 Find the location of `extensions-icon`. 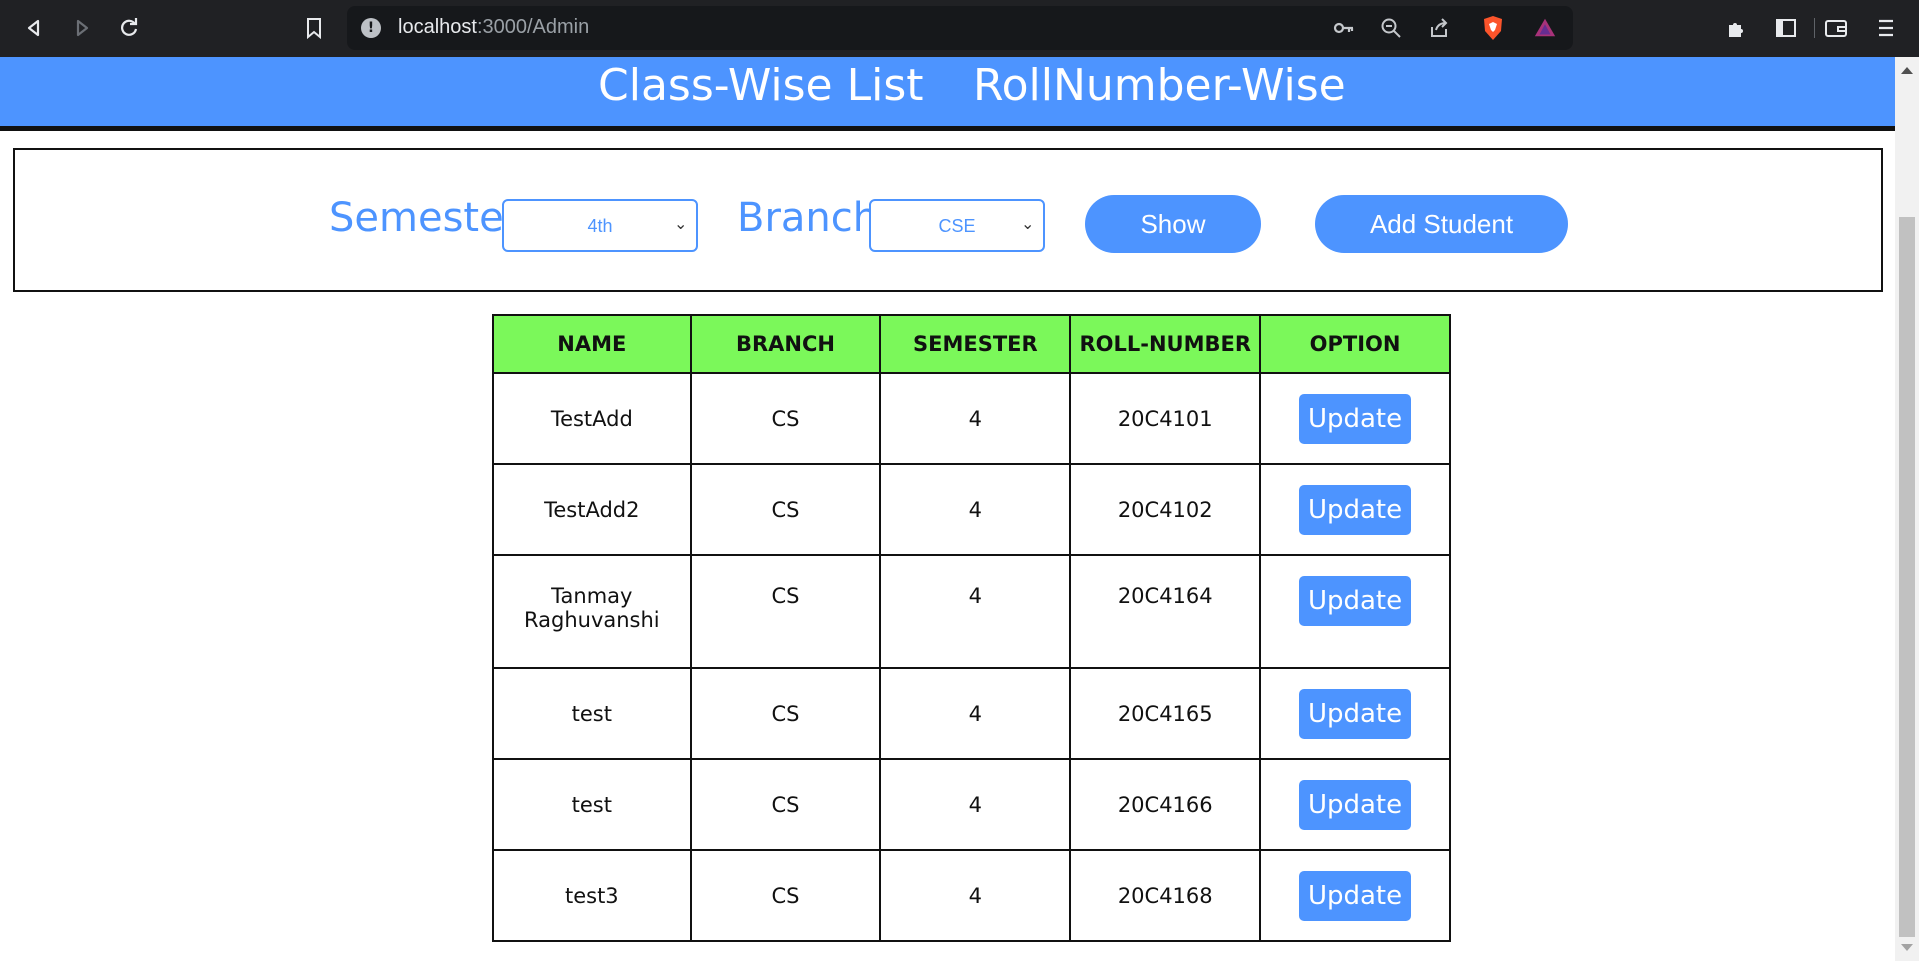

extensions-icon is located at coordinates (1737, 28).